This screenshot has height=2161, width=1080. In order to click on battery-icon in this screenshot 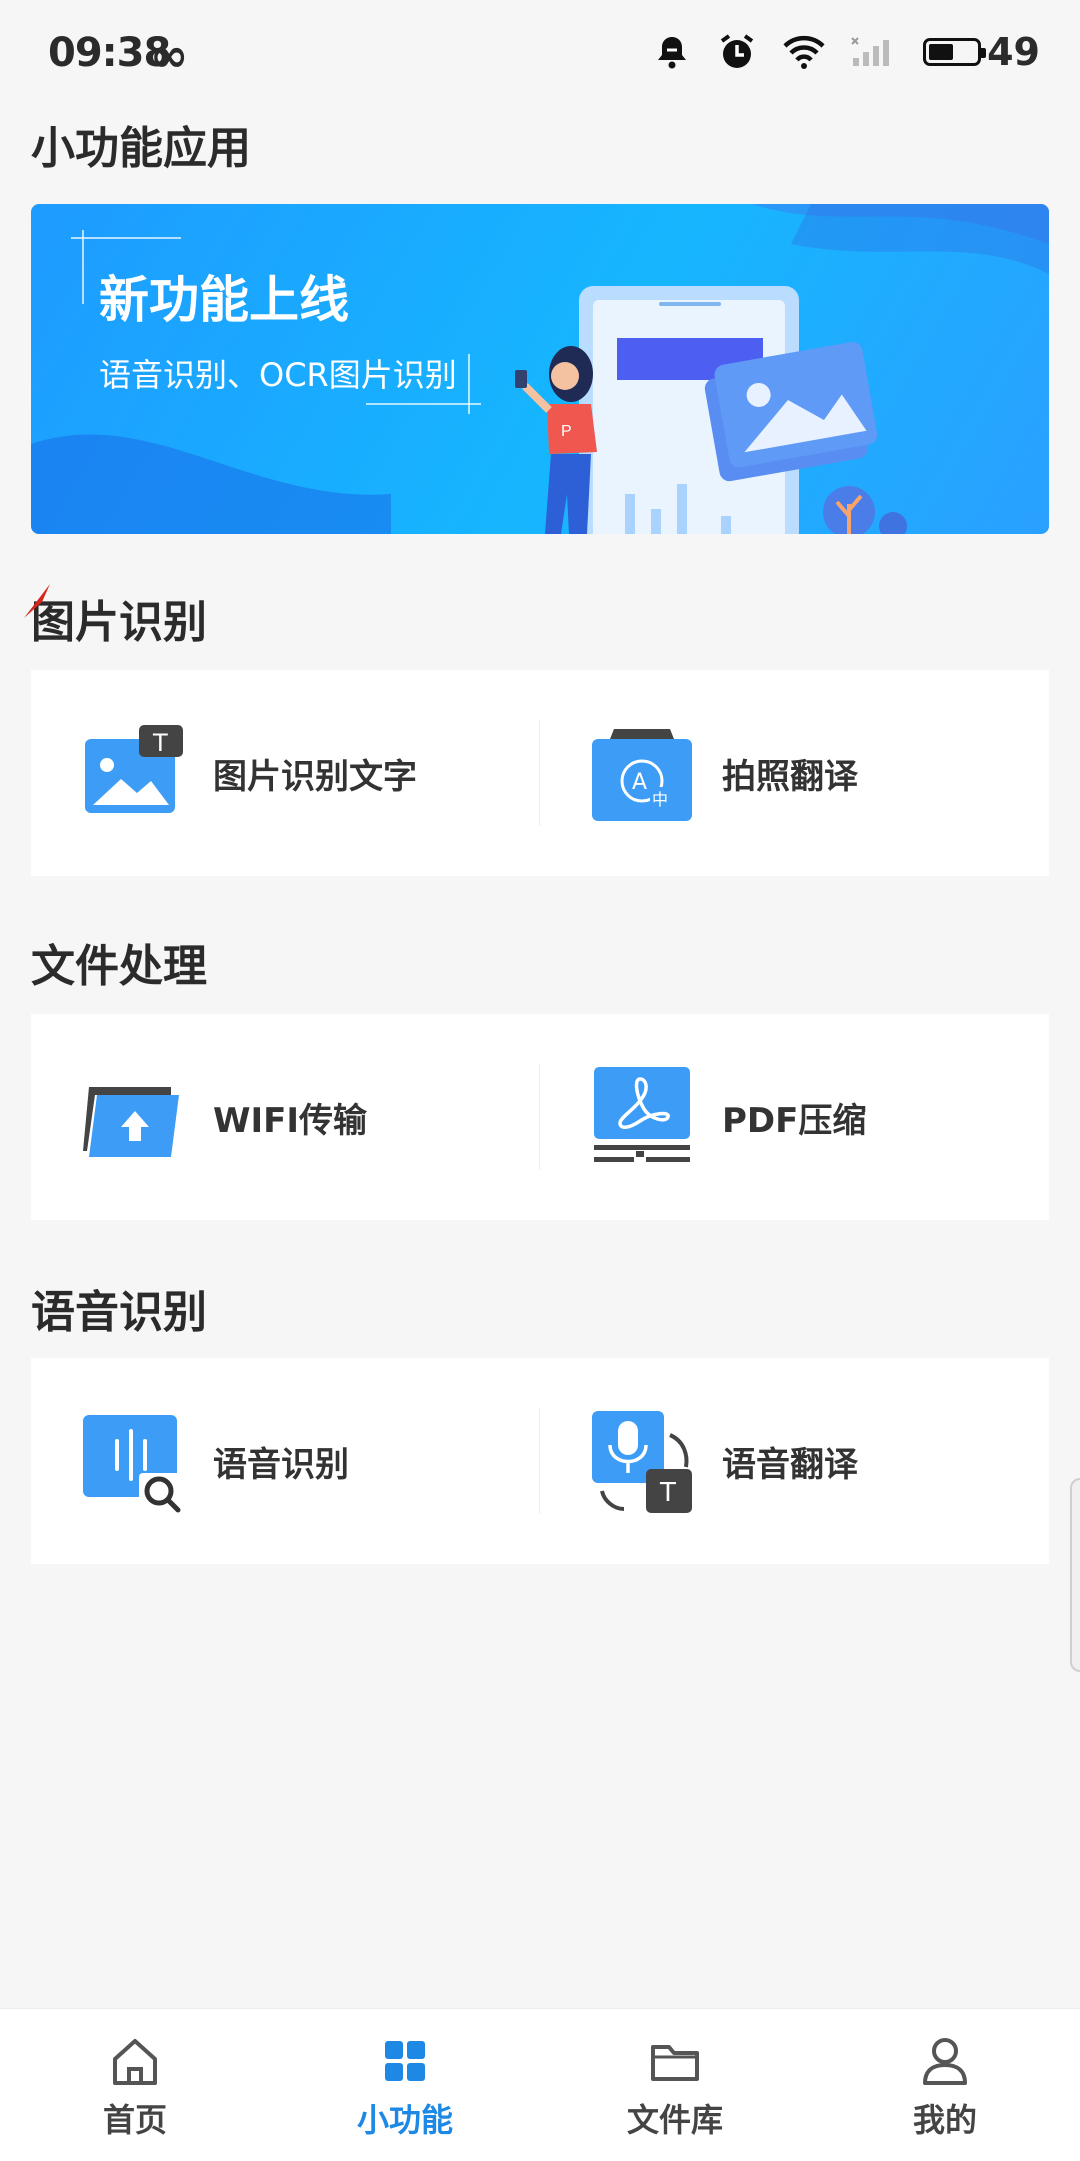, I will do `click(955, 52)`.